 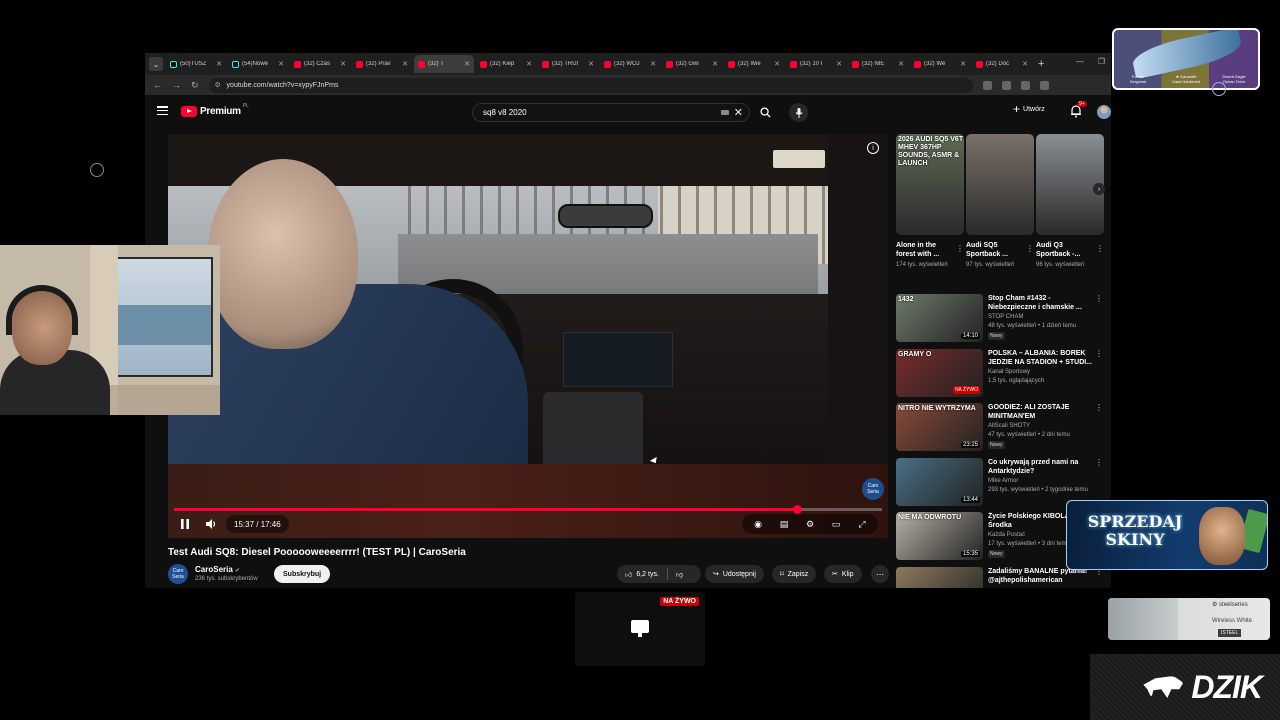 What do you see at coordinates (1029, 109) in the screenshot?
I see `create-button: + Utwórz` at bounding box center [1029, 109].